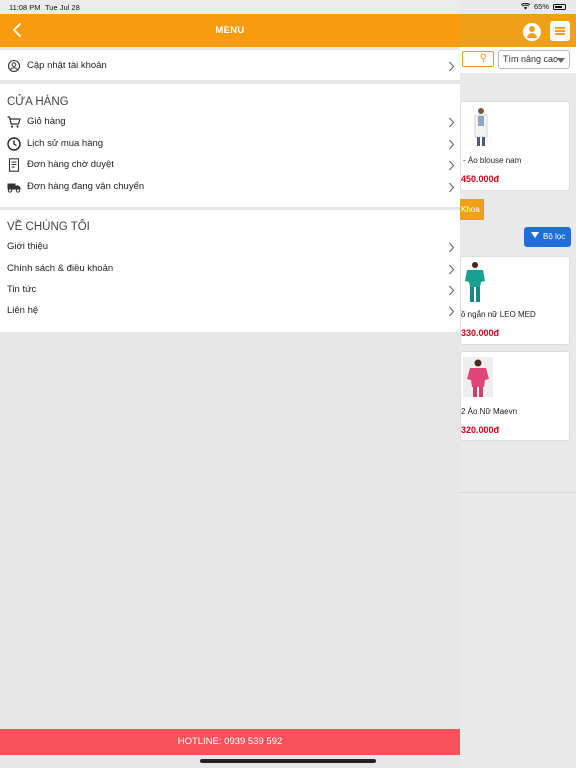 Image resolution: width=576 pixels, height=768 pixels. I want to click on account-section: Cập nhật tài khoản, so click(230, 65).